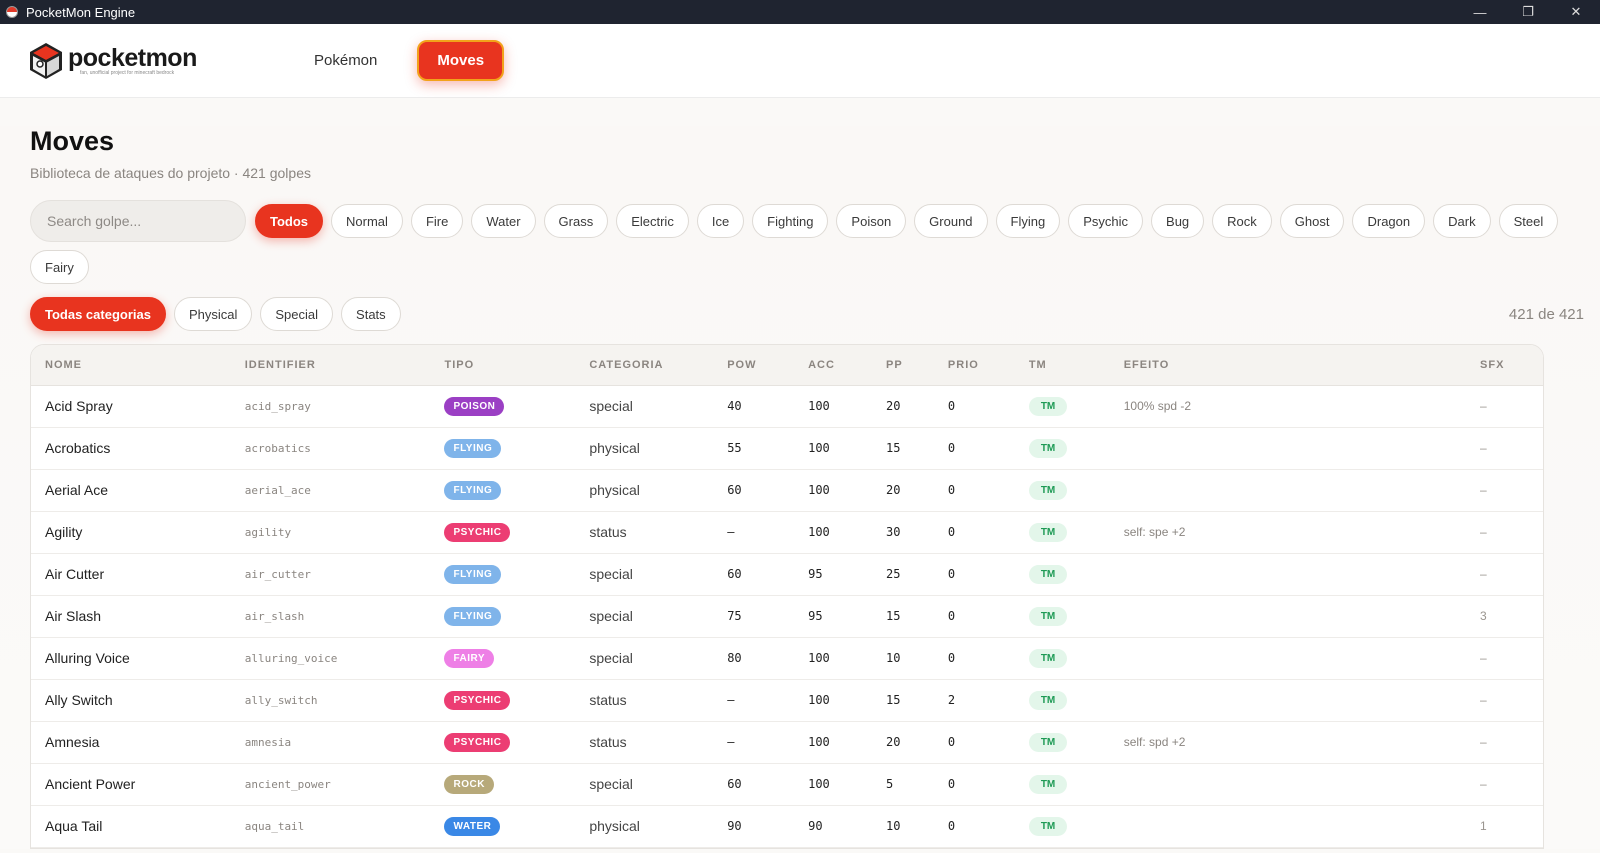  I want to click on type-filter-electric: Electric, so click(652, 221).